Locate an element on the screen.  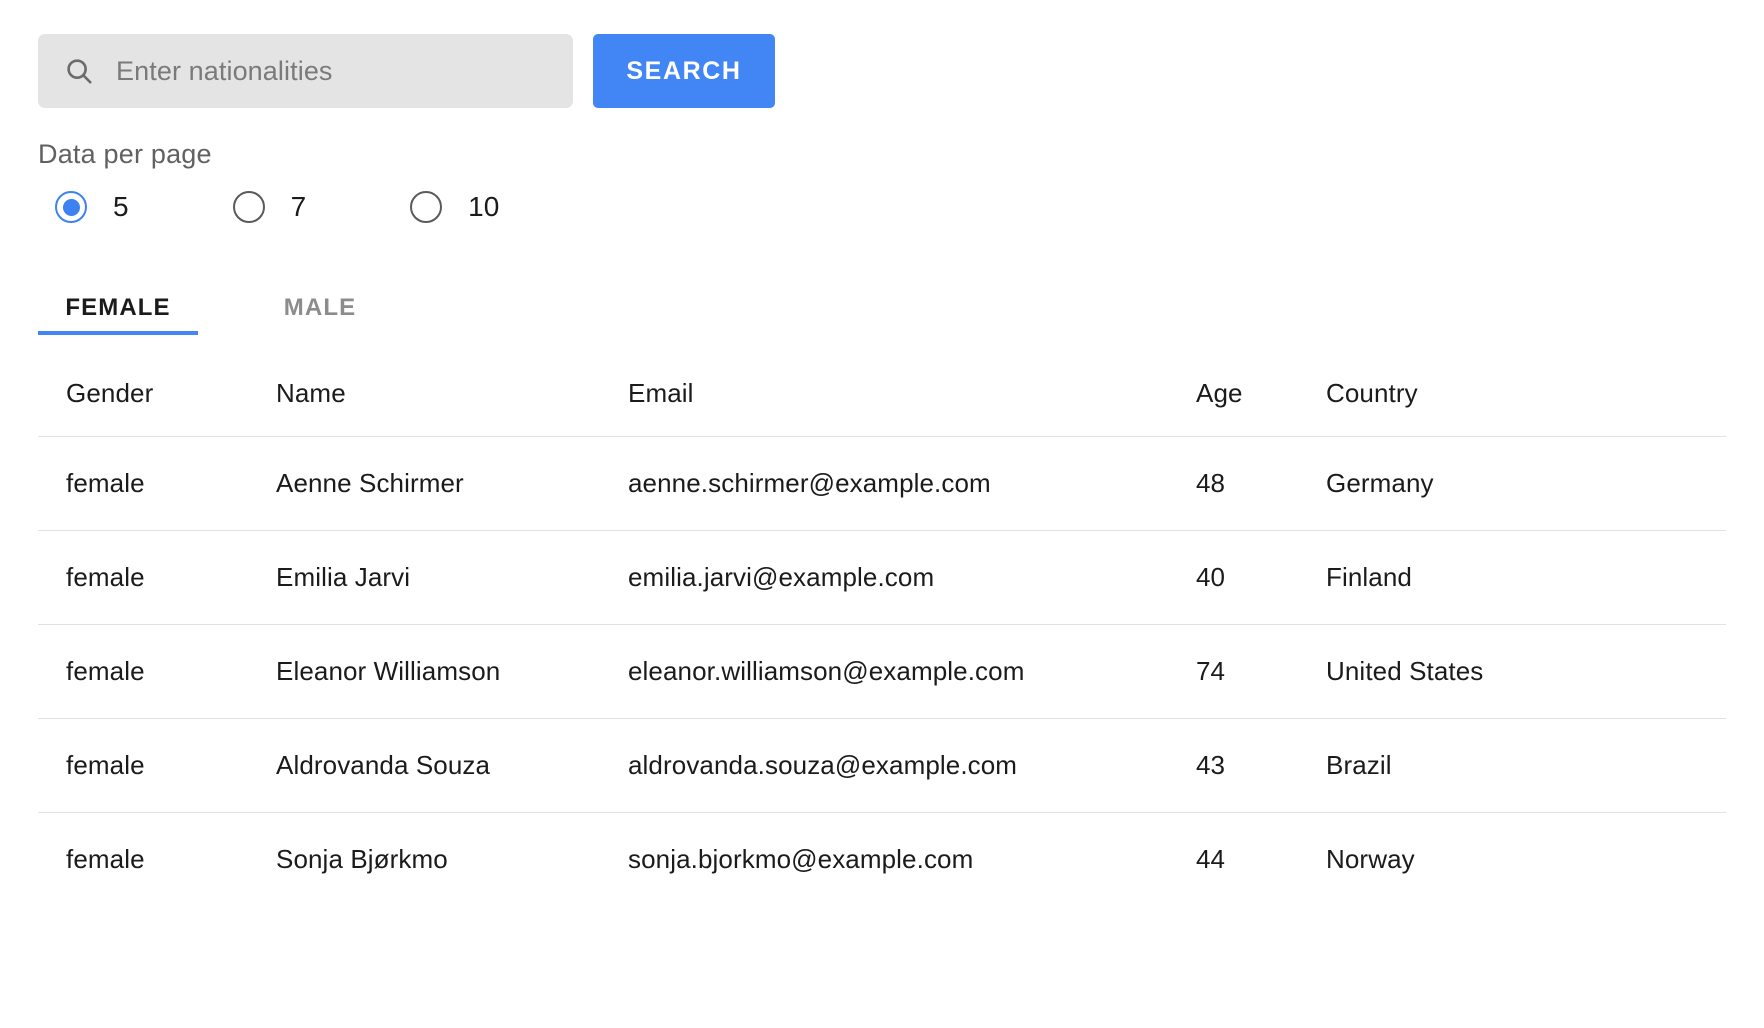
column-header-name: Name is located at coordinates (311, 393).